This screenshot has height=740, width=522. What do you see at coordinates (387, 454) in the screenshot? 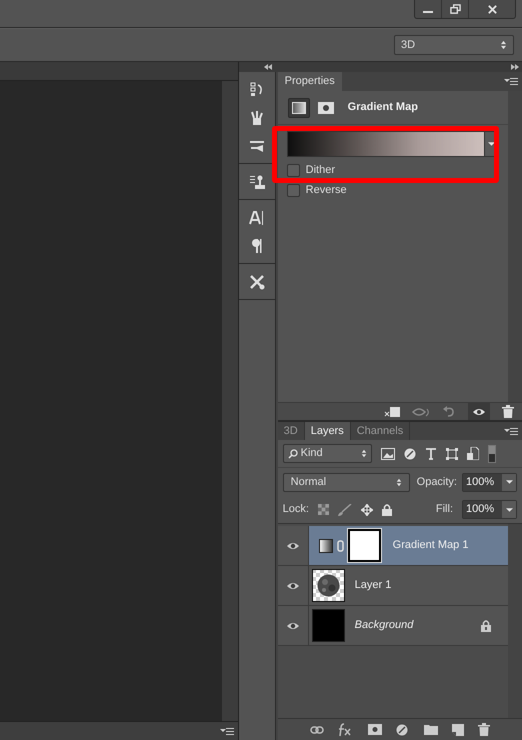
I see `image-filter-icon` at bounding box center [387, 454].